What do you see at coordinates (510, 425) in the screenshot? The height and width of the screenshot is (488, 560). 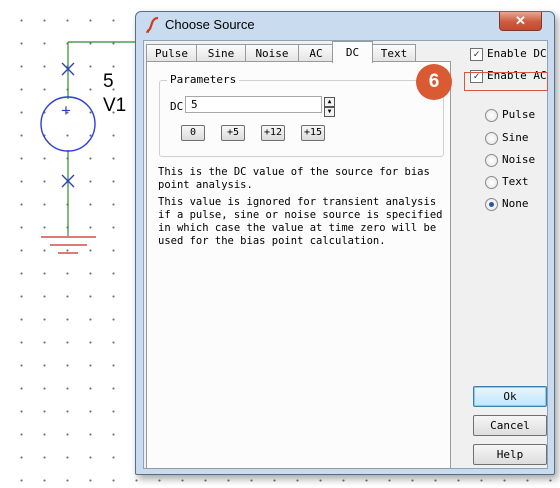 I see `cancel-button: Cancel` at bounding box center [510, 425].